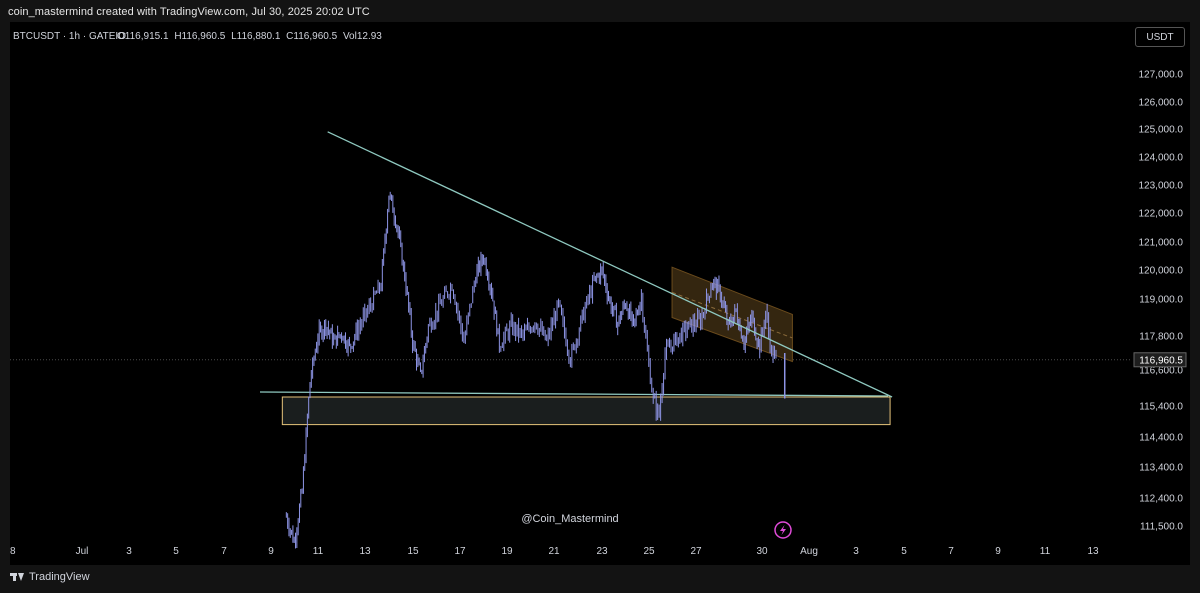 The image size is (1200, 593). I want to click on y-tick-label: 122,000.0, so click(1161, 214).